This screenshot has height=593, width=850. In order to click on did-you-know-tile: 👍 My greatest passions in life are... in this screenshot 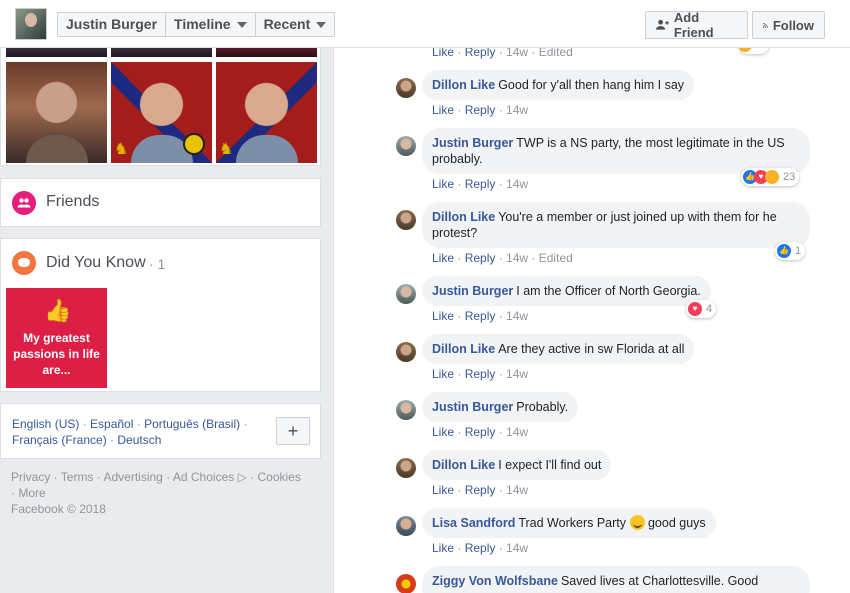, I will do `click(56, 338)`.